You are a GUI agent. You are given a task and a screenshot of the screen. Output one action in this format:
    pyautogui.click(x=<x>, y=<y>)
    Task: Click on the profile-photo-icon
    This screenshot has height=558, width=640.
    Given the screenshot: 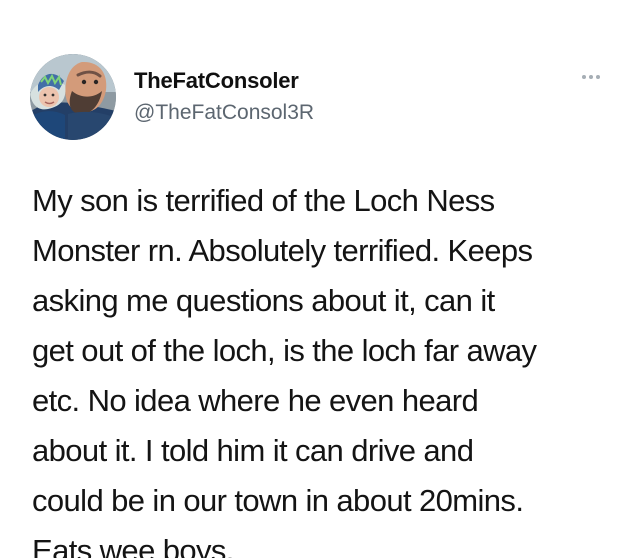 What is the action you would take?
    pyautogui.click(x=73, y=97)
    